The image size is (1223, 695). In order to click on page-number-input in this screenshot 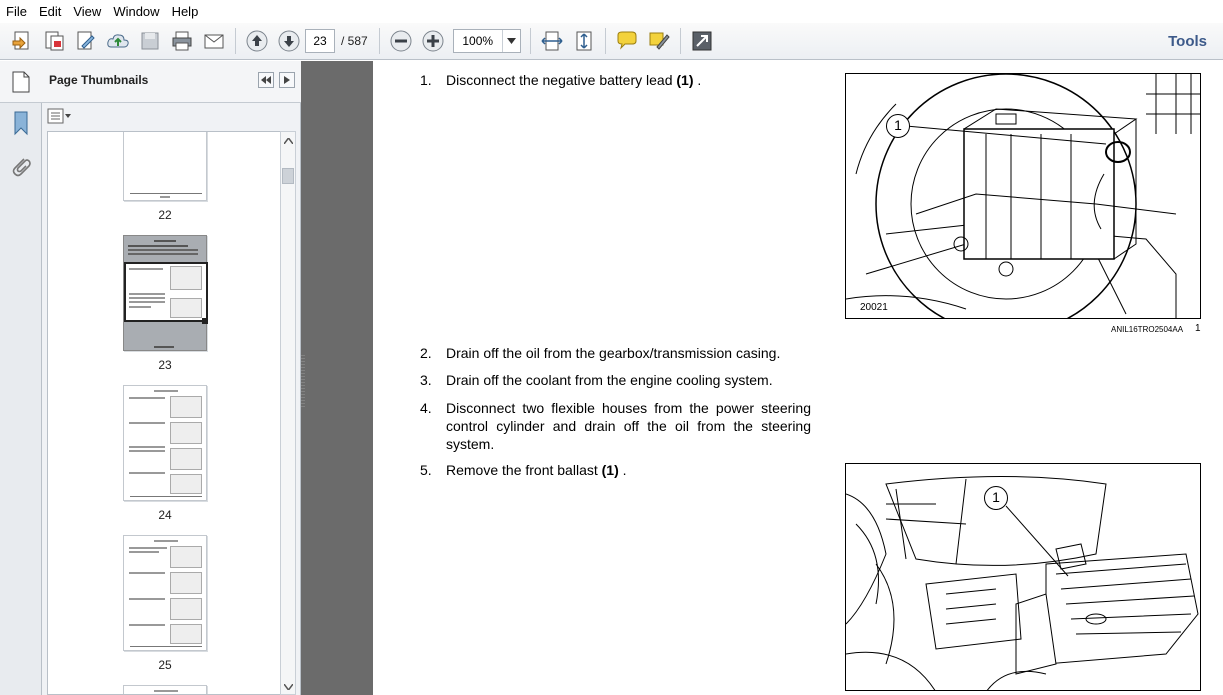, I will do `click(320, 41)`.